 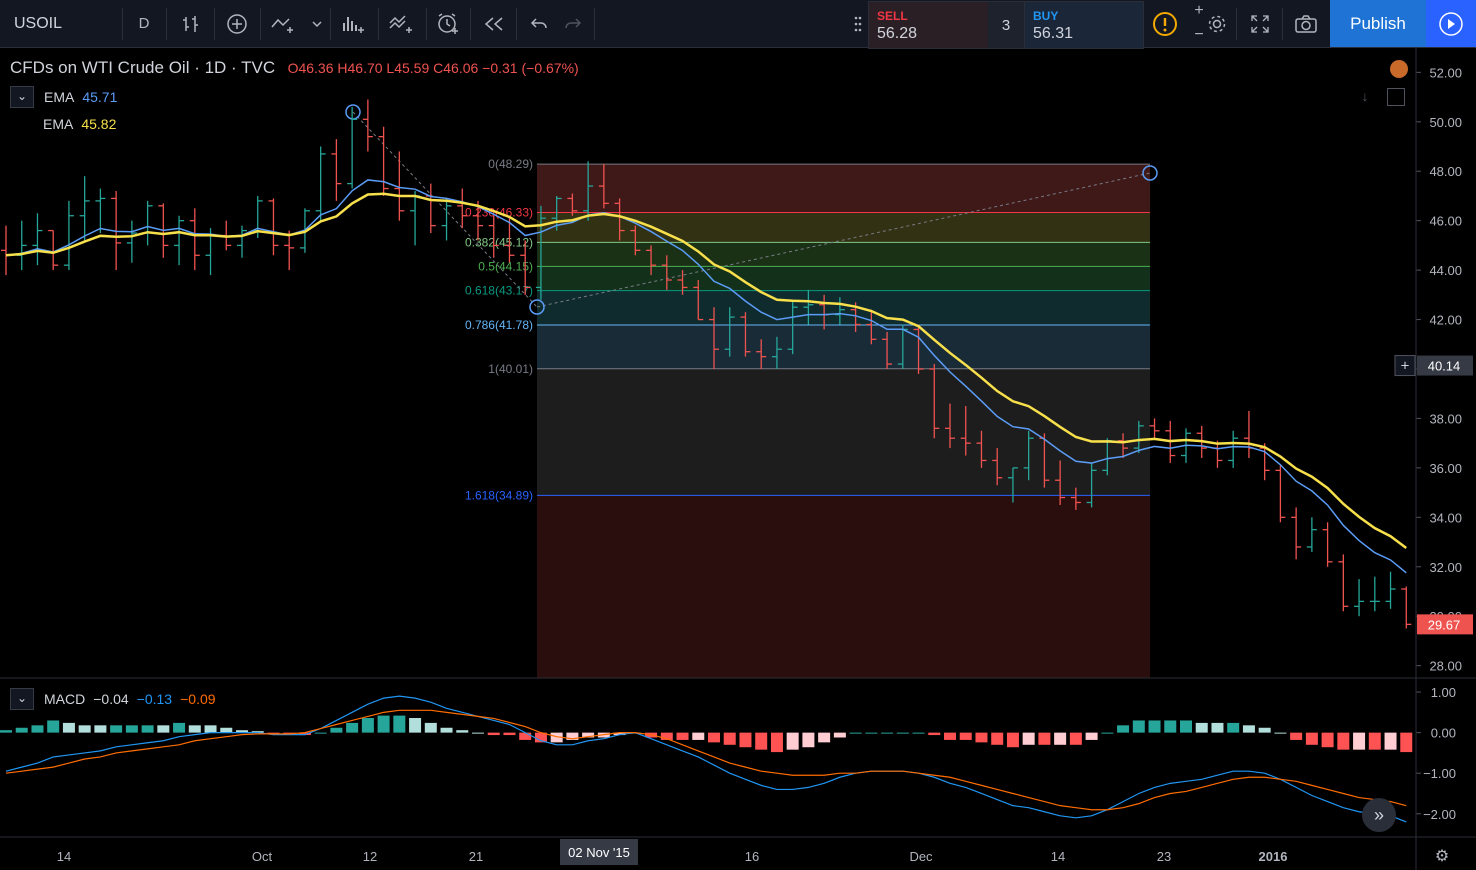 What do you see at coordinates (65, 699) in the screenshot?
I see `macd-label: MACD` at bounding box center [65, 699].